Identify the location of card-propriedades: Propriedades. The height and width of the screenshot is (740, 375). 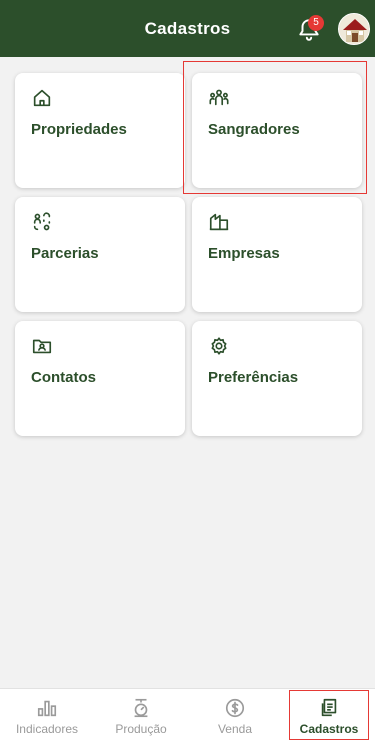
(100, 130).